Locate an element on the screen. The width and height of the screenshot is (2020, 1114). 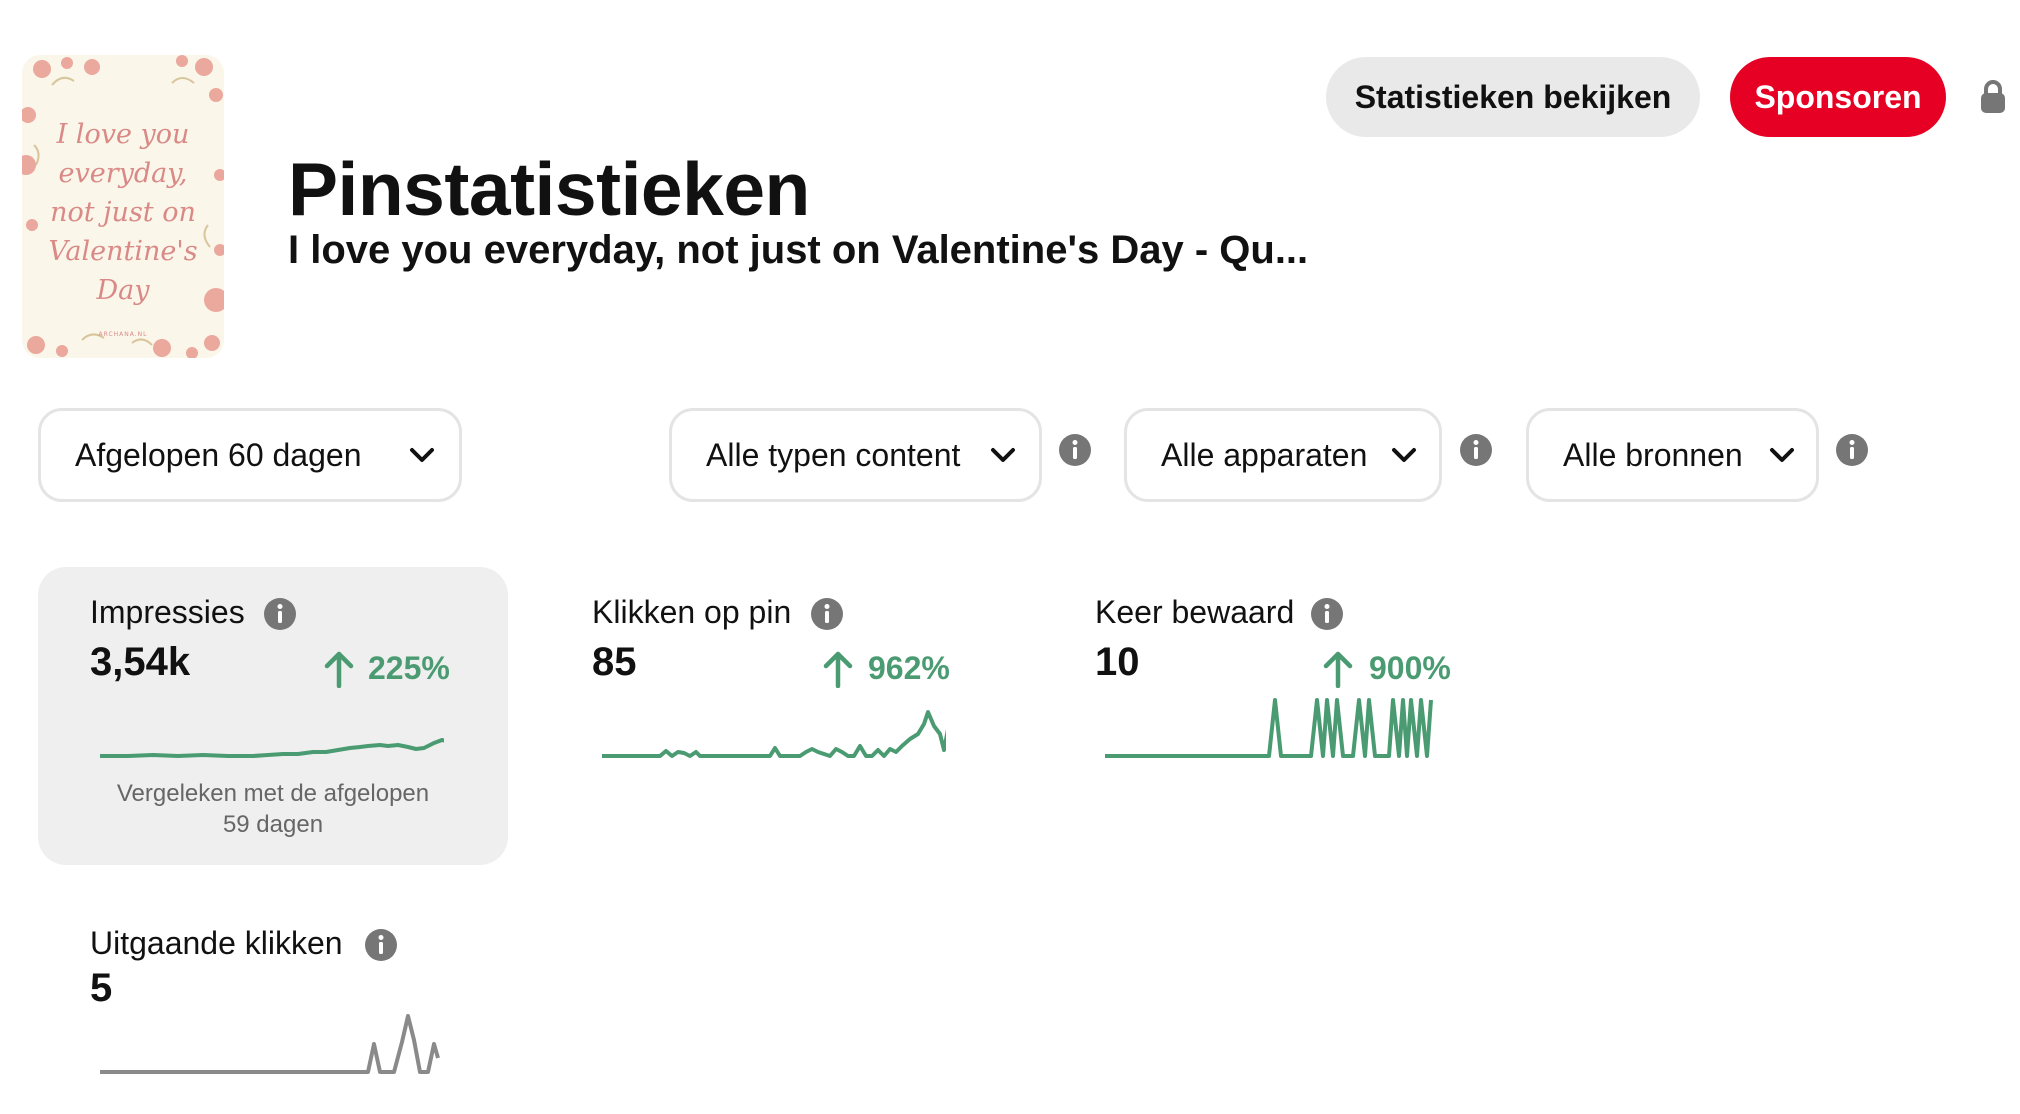
content-type-dropdown: Alle typen content is located at coordinates (855, 455).